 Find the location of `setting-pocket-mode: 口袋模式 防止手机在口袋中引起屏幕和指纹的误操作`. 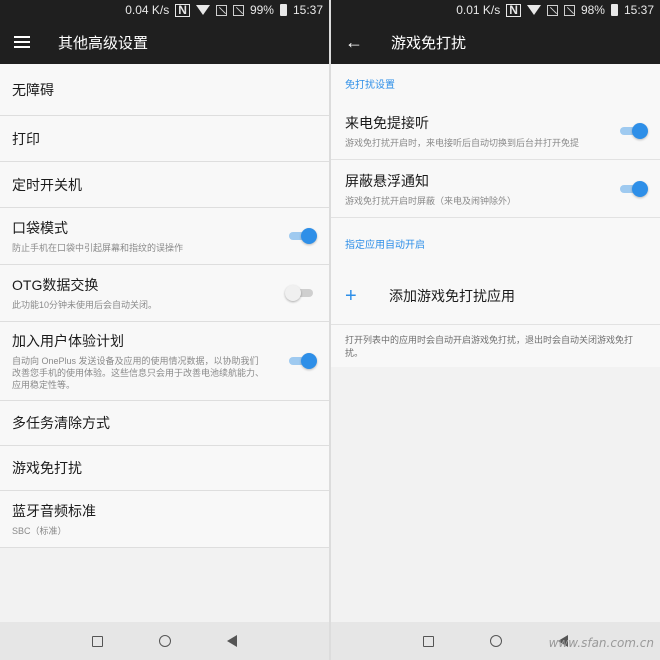

setting-pocket-mode: 口袋模式 防止手机在口袋中引起屏幕和指纹的误操作 is located at coordinates (164, 236).